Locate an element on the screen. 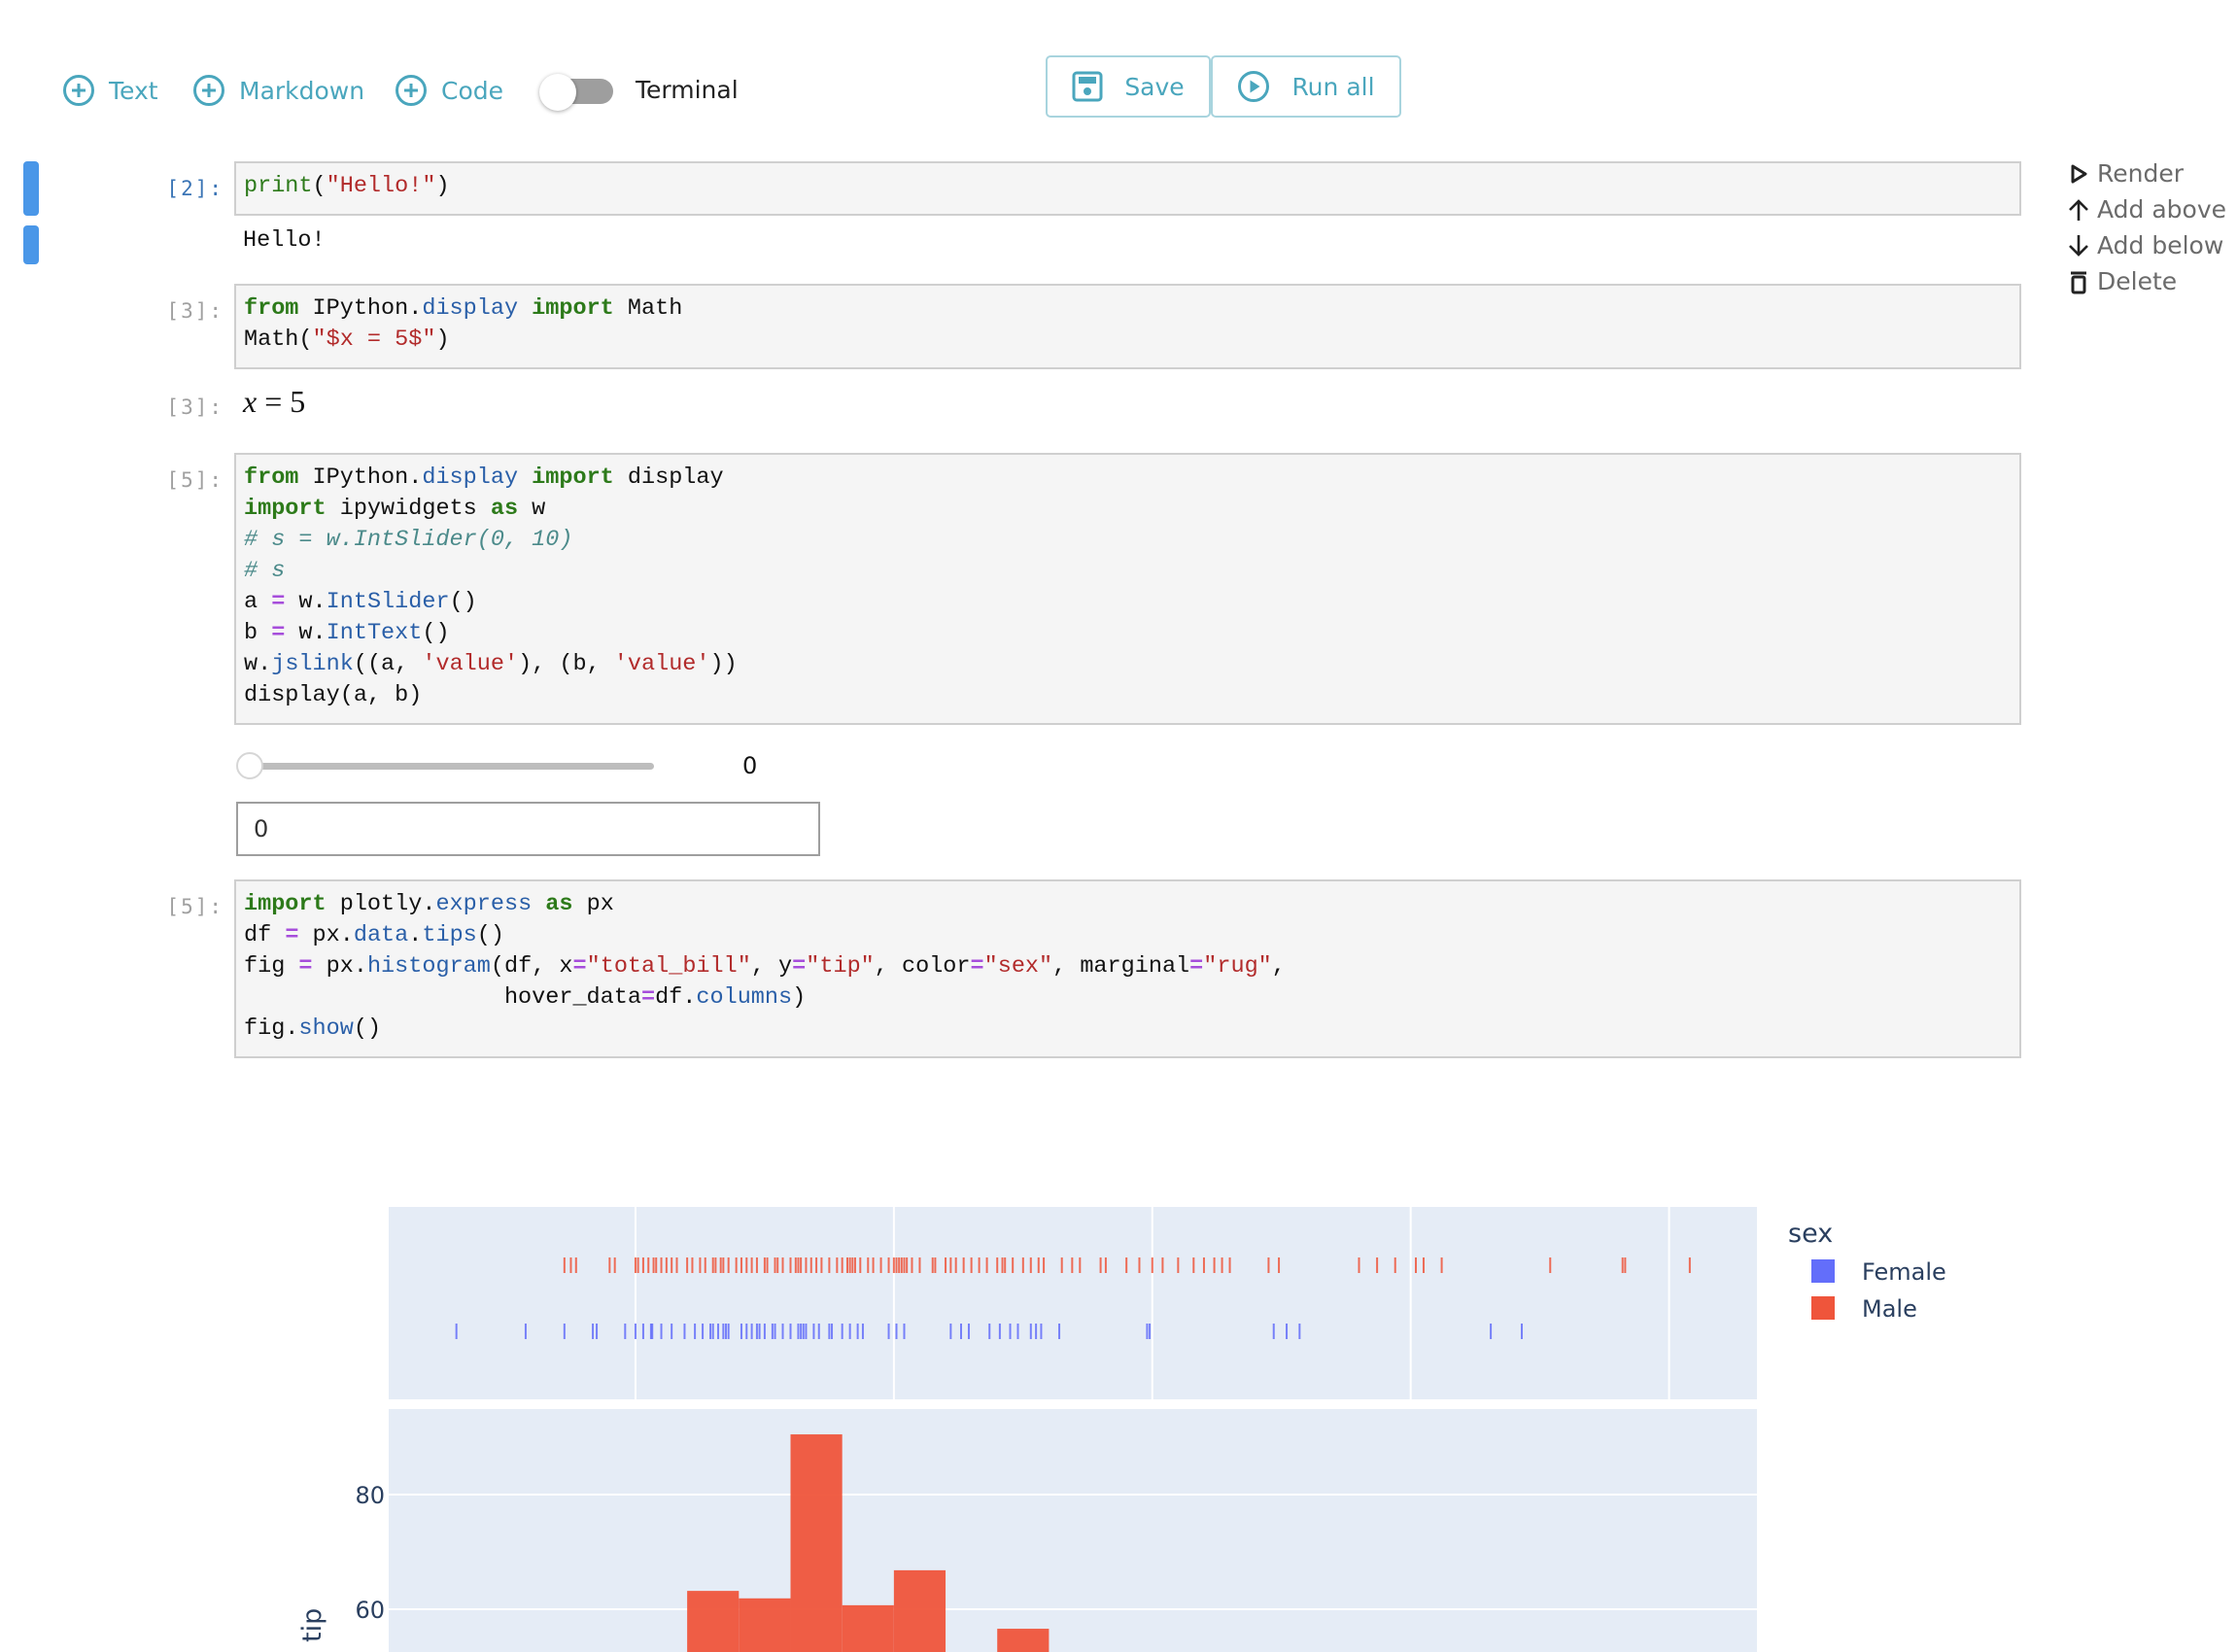 The width and height of the screenshot is (2237, 1652). legend-item-female: Female is located at coordinates (1879, 1272).